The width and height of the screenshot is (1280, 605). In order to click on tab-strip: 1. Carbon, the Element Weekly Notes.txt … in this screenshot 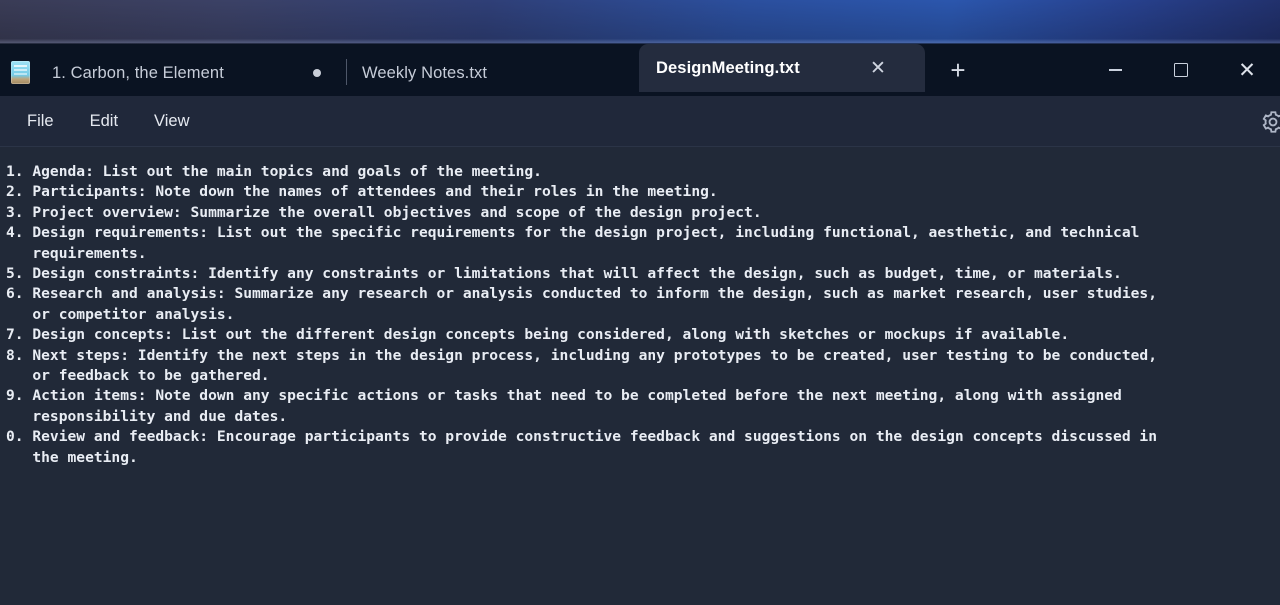, I will do `click(640, 70)`.